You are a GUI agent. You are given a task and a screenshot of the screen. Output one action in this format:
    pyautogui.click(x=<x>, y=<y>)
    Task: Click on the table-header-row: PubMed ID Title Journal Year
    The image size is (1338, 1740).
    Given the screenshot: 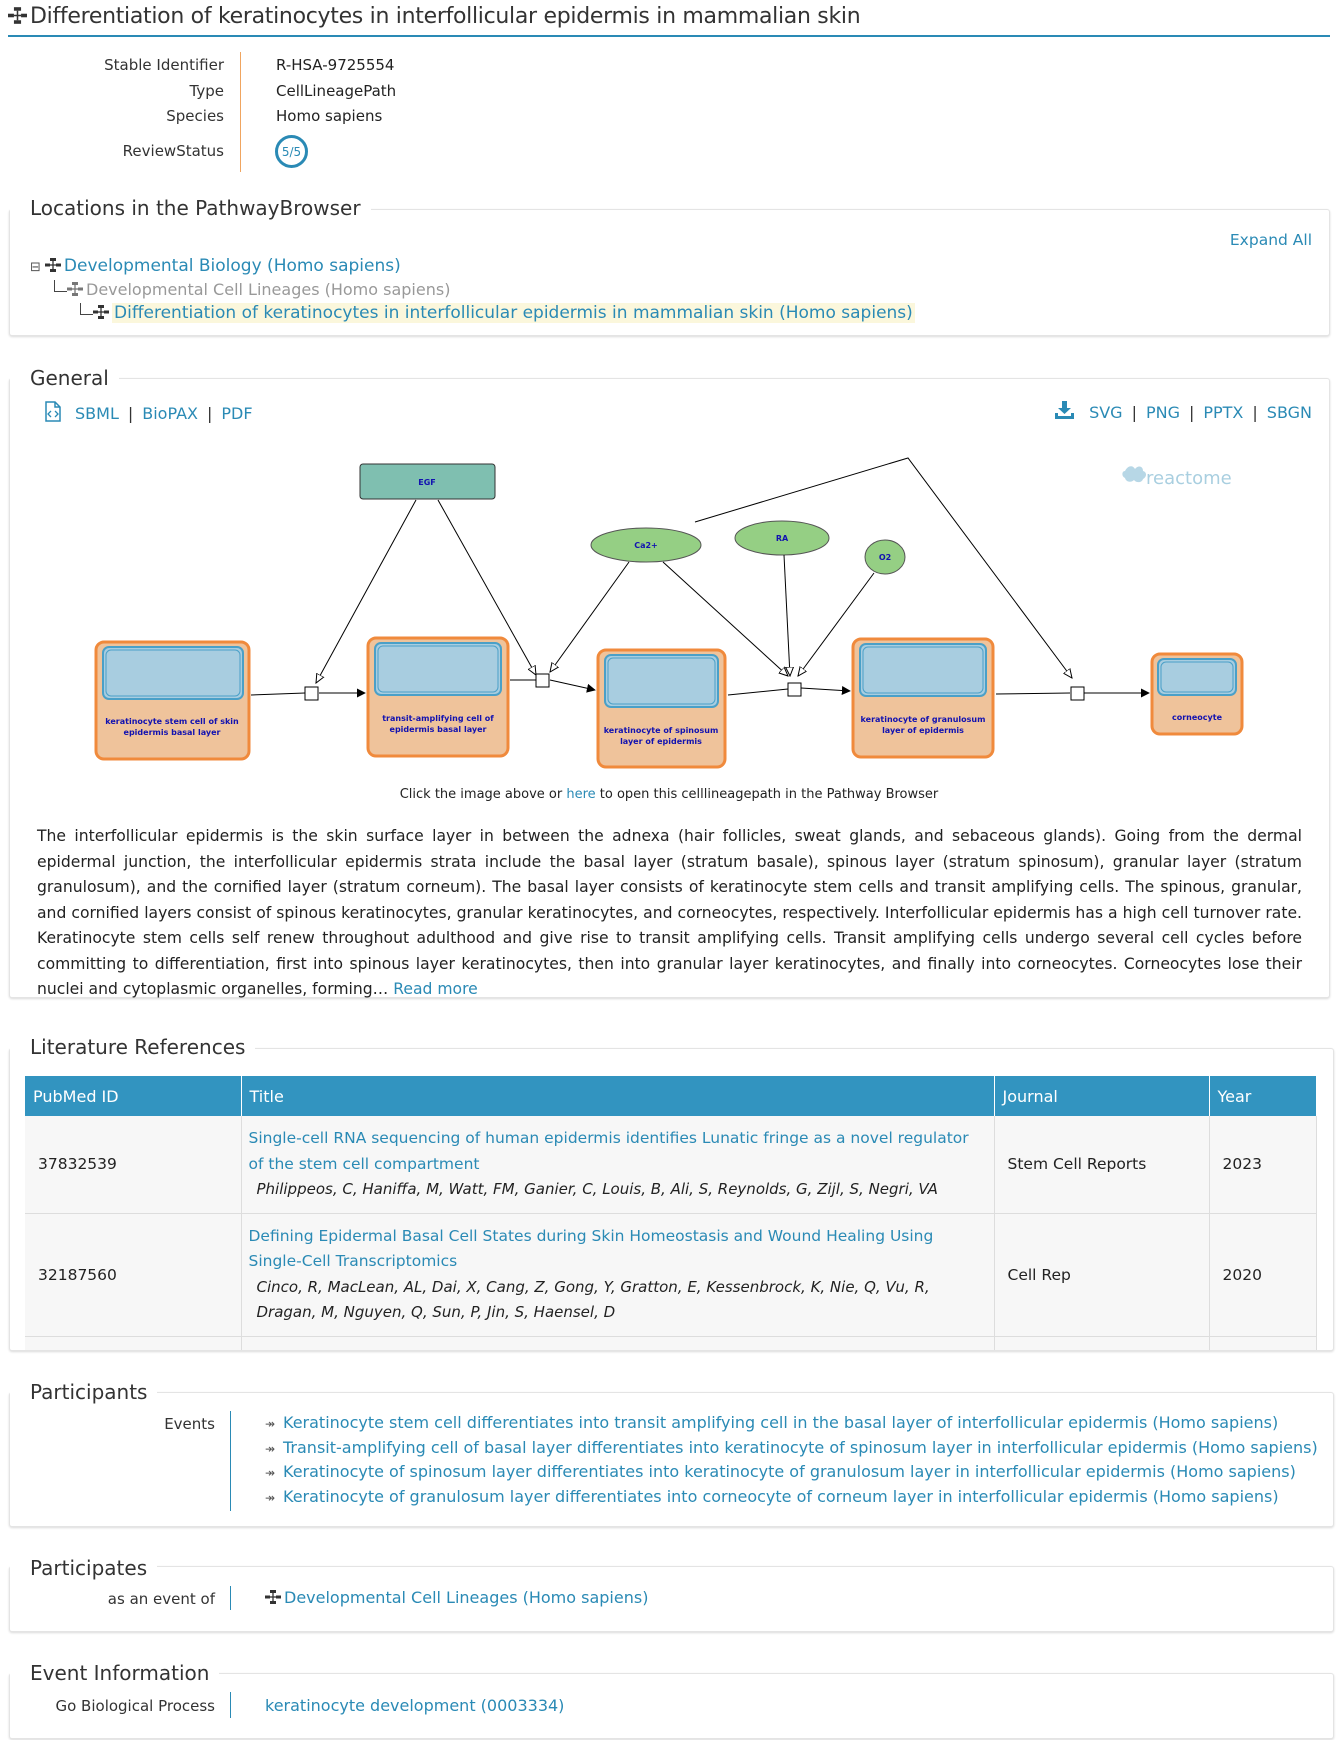 What is the action you would take?
    pyautogui.click(x=671, y=1096)
    